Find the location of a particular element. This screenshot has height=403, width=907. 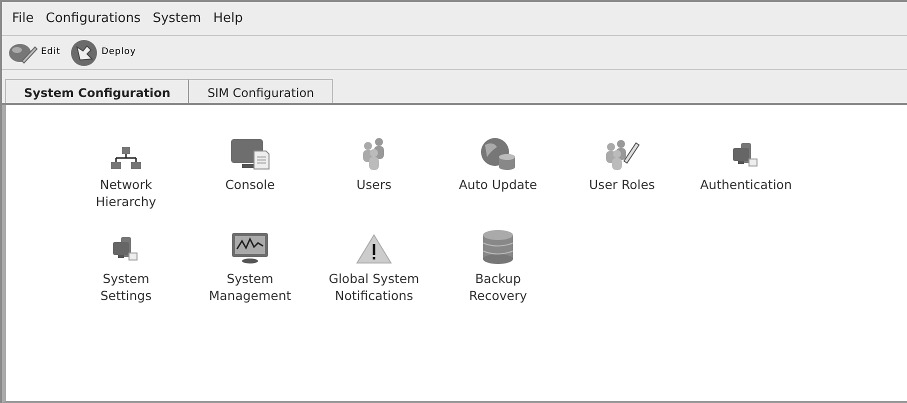

config-item: Authentication is located at coordinates (746, 182).